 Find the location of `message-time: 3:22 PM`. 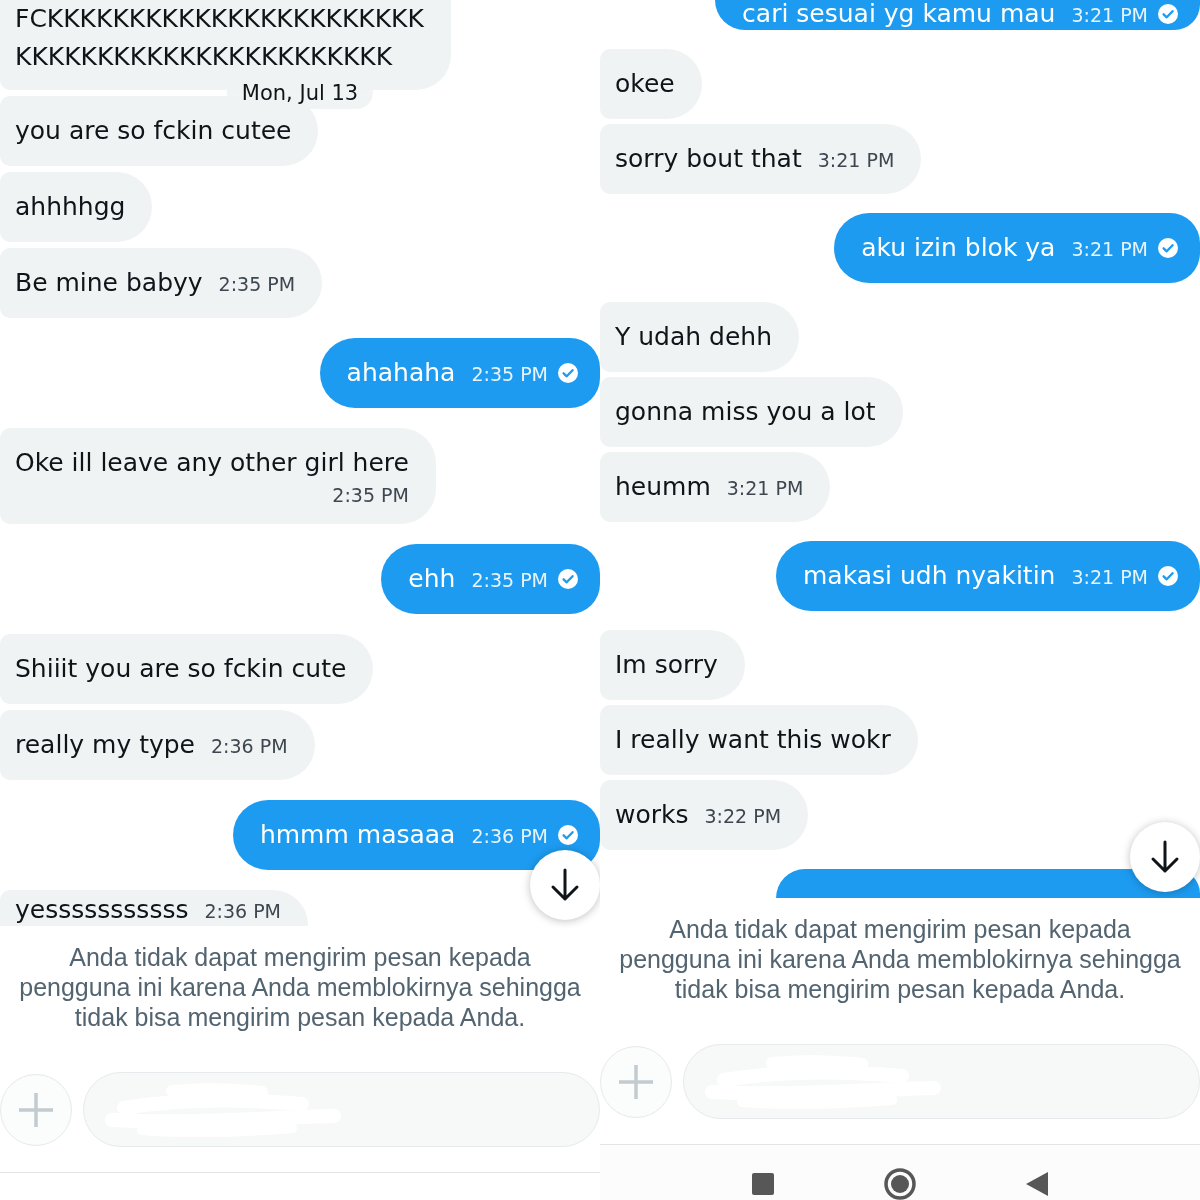

message-time: 3:22 PM is located at coordinates (743, 816).